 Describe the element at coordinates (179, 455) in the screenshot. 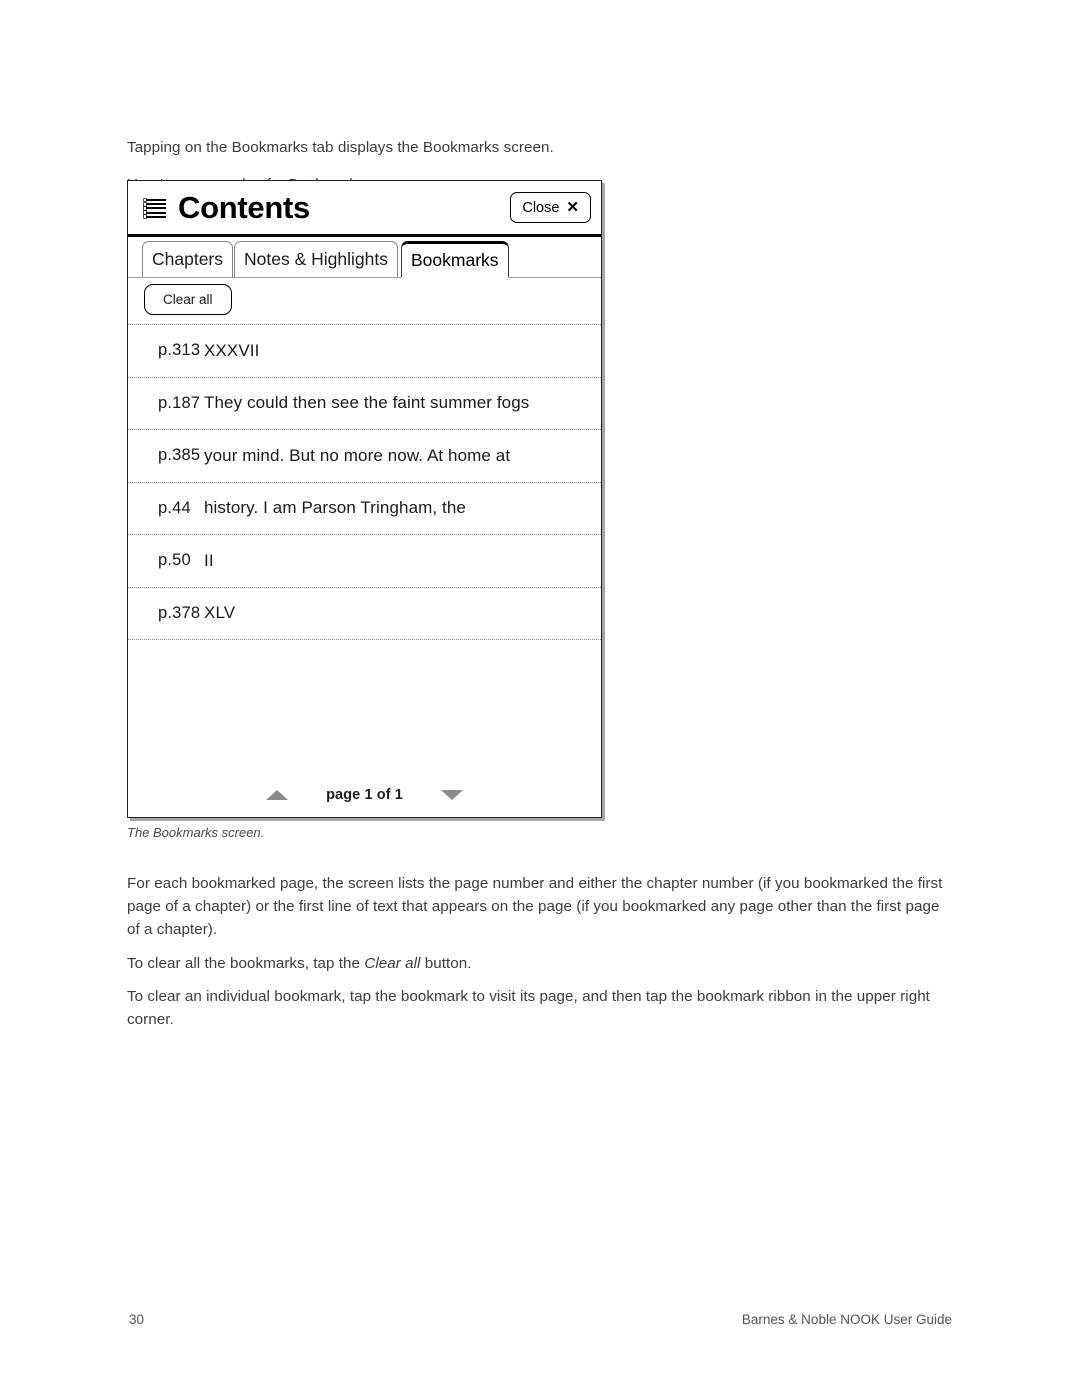

I see `bookmark-page-number: p.385` at that location.